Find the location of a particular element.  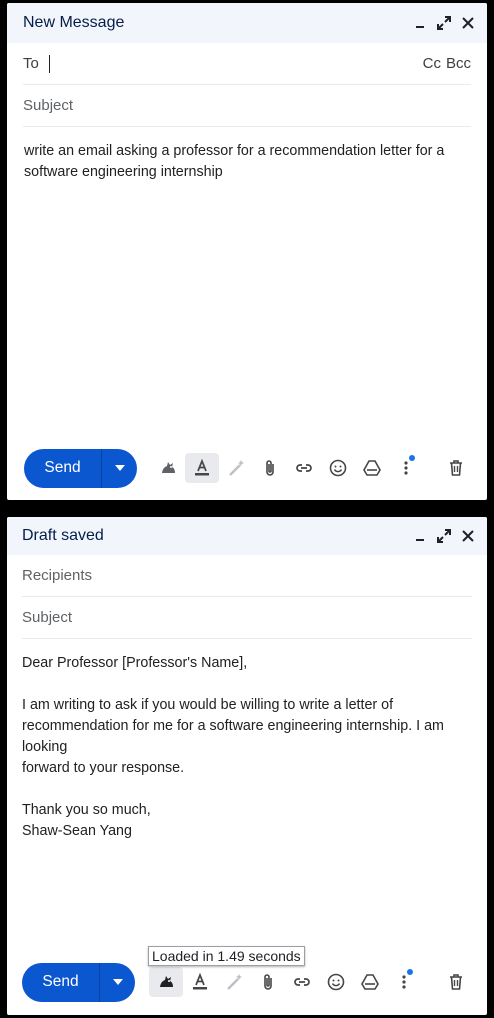

closing-line: Thank you so much, is located at coordinates (86, 810).